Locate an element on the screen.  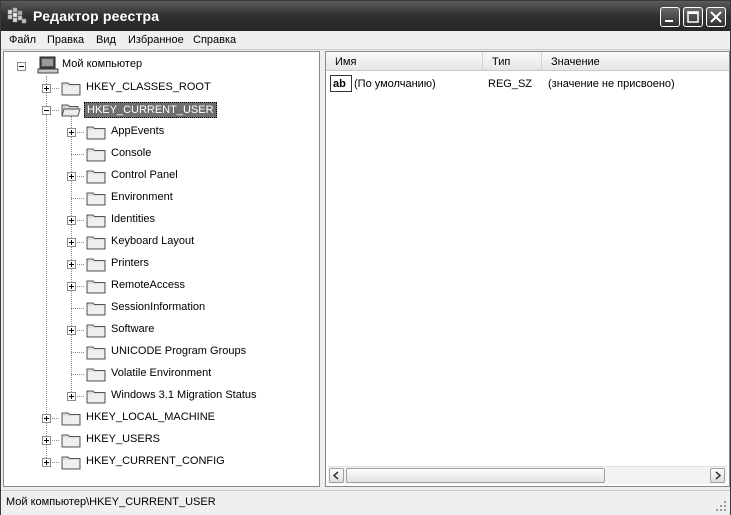
tree-label: Мой компьютер is located at coordinates (102, 64).